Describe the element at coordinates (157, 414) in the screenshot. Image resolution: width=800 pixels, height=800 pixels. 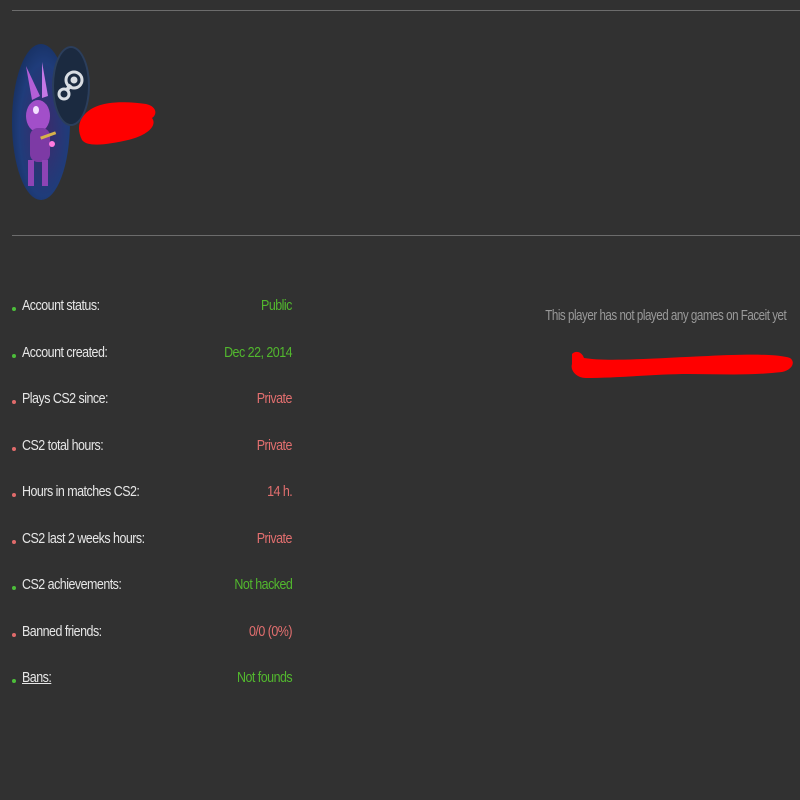
I see `stat-row-plays-cs2-since: Plays CS2 since: Private` at that location.